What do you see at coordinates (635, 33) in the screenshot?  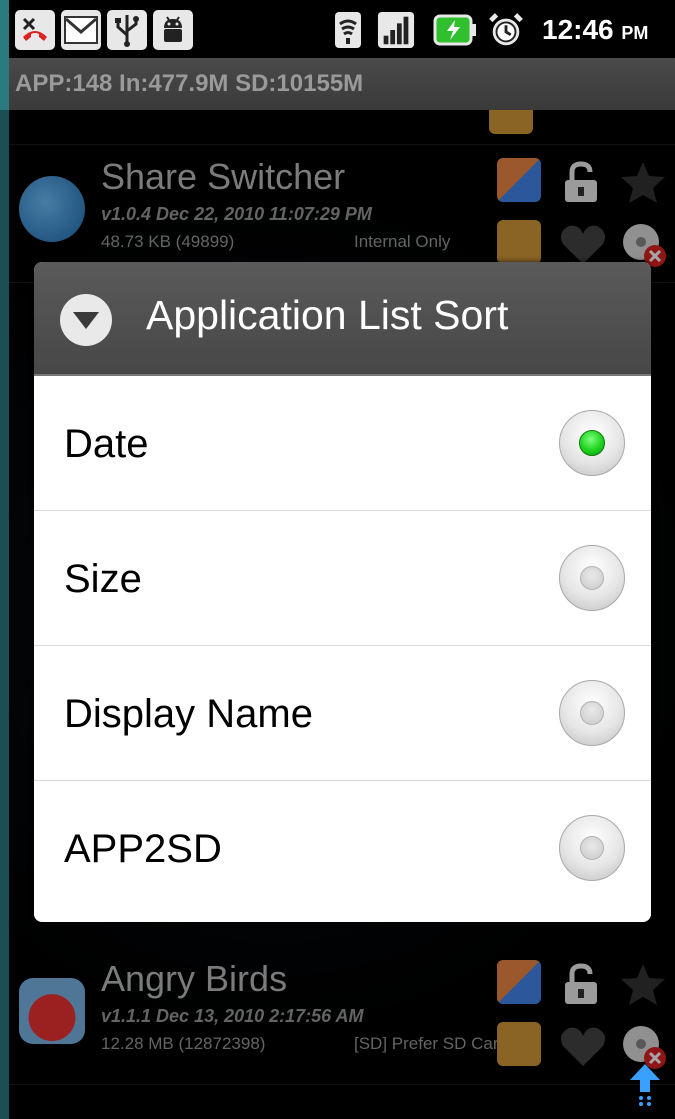 I see `clock-ampm: PM` at bounding box center [635, 33].